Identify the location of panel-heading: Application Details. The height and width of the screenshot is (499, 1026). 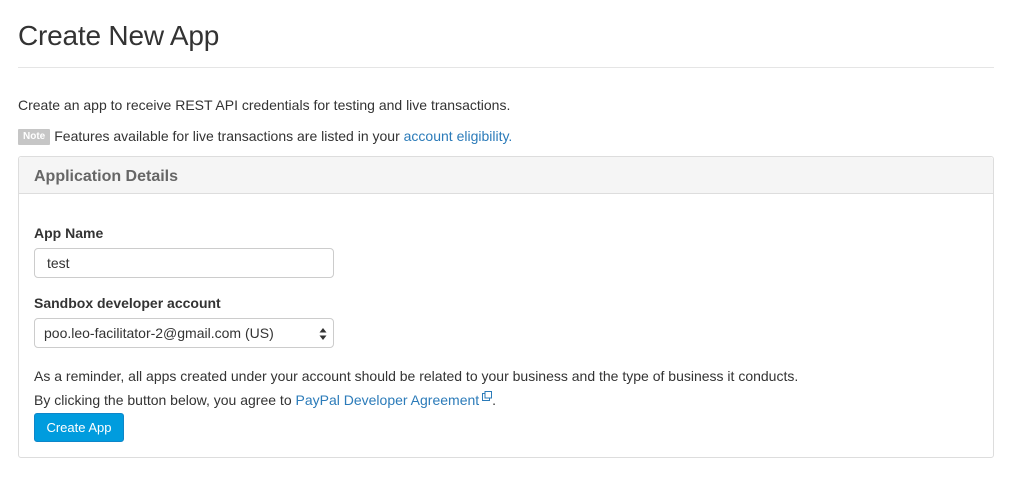
(506, 175).